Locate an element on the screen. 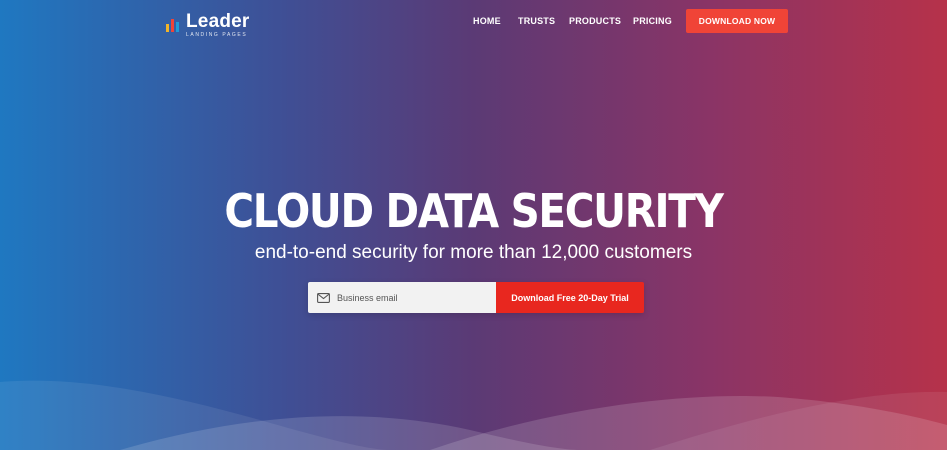  mail-icon is located at coordinates (323, 297).